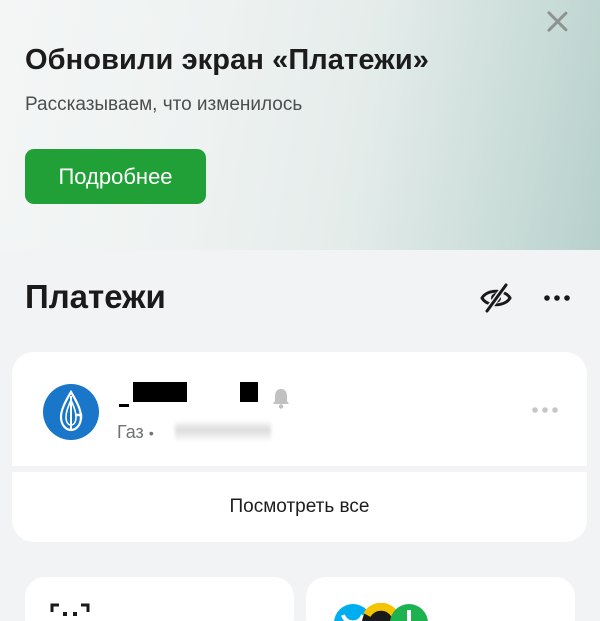 This screenshot has height=621, width=600. I want to click on qr-scan-icon, so click(70, 609).